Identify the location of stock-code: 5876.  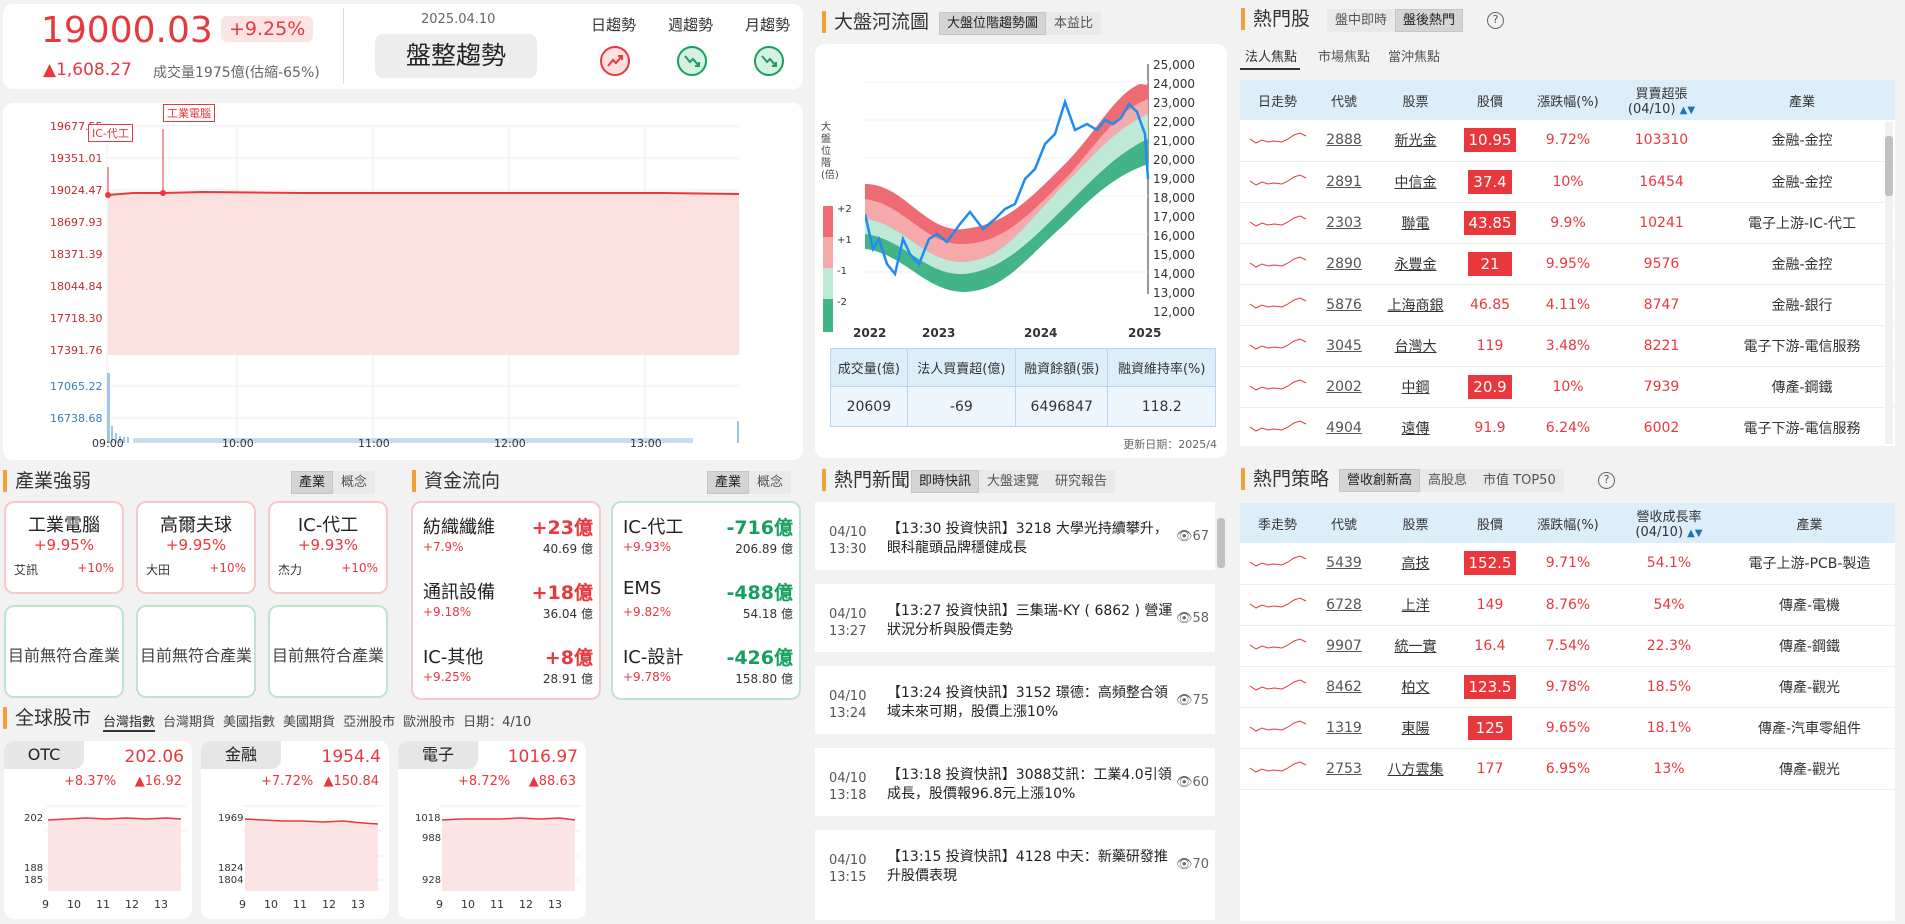
(1344, 305).